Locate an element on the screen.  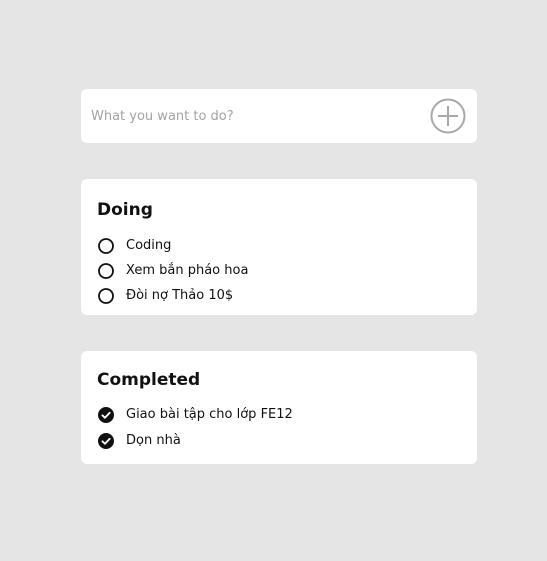
task-item: Đòi nợ Thảo 10$ is located at coordinates (173, 295).